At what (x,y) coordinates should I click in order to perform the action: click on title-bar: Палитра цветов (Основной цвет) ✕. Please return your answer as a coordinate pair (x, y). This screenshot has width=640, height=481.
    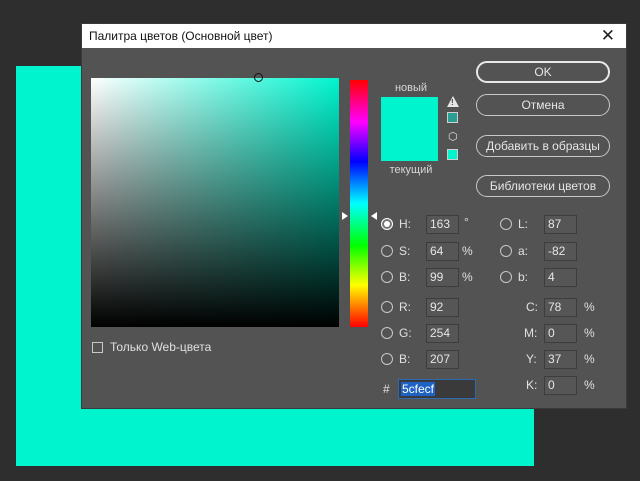
    Looking at the image, I should click on (354, 36).